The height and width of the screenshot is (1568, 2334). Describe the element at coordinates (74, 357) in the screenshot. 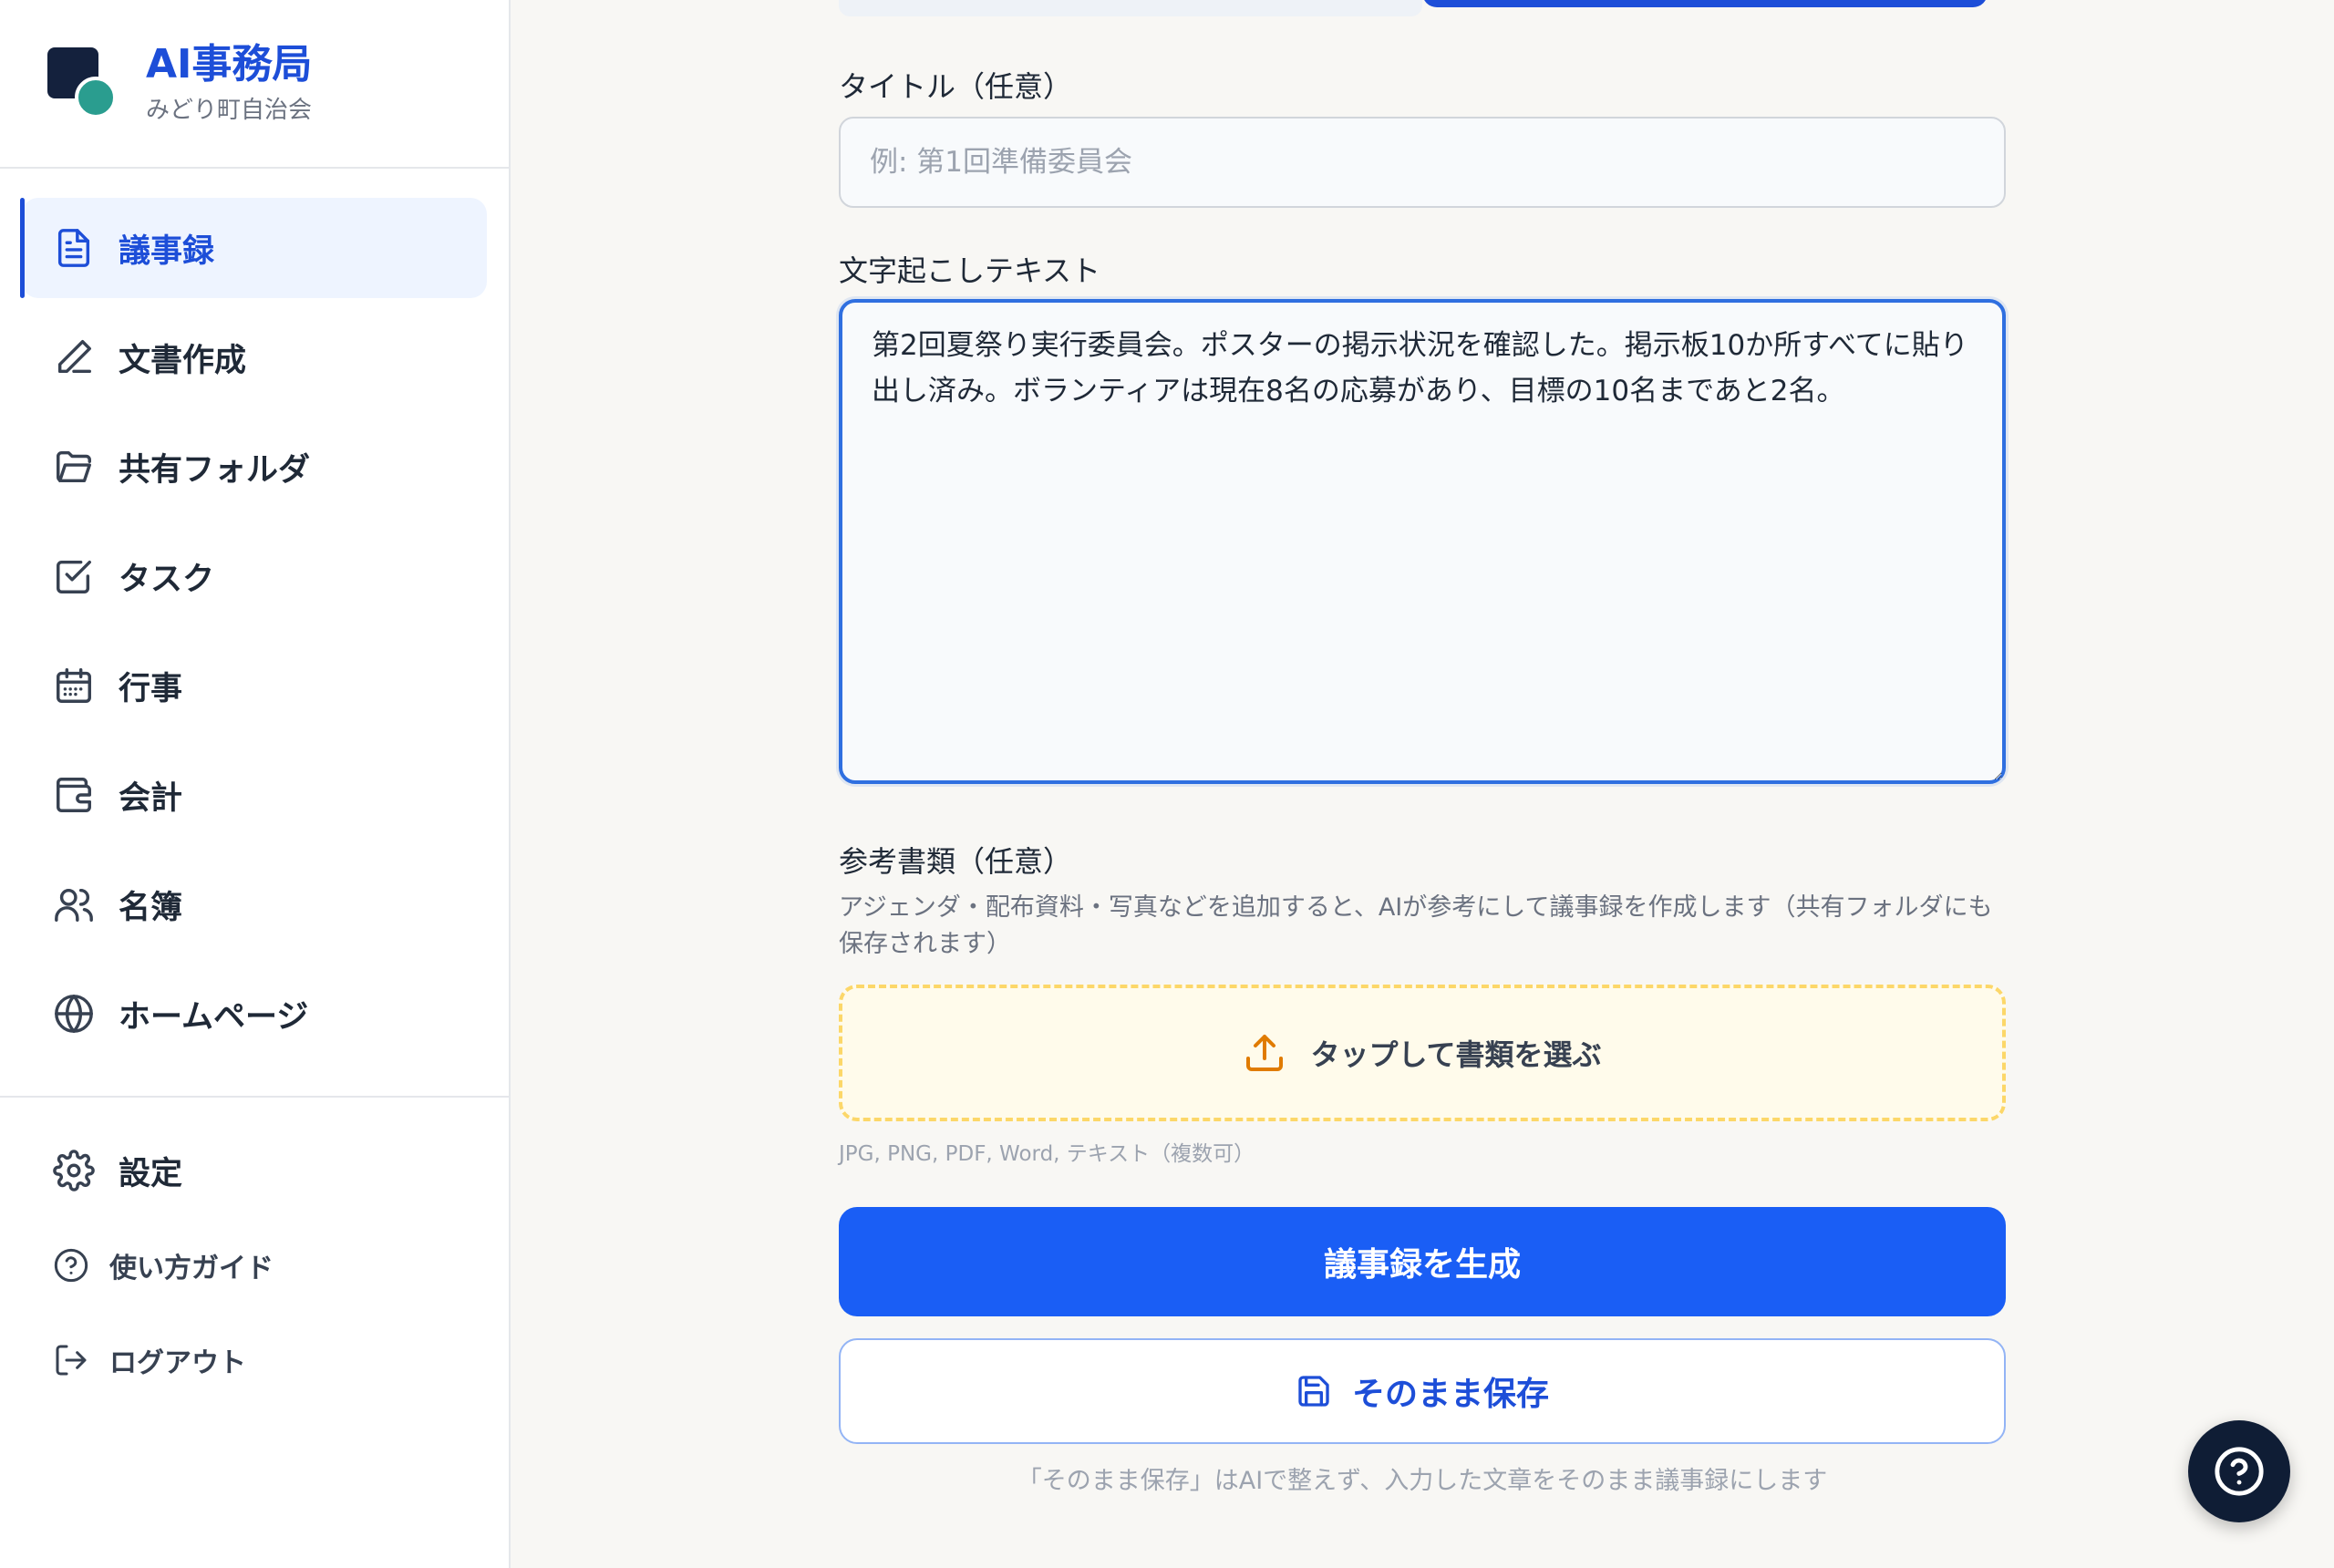

I see `pencil-icon` at that location.